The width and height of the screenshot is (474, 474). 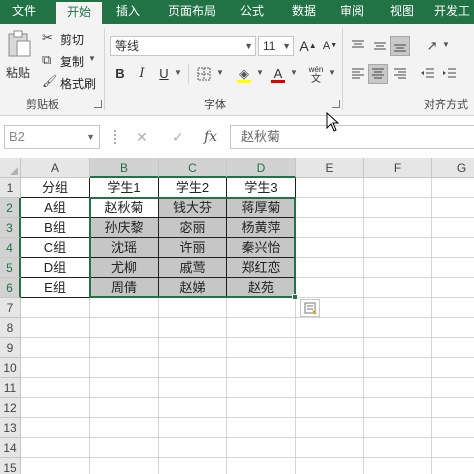 I want to click on cell-c13, so click(x=193, y=428).